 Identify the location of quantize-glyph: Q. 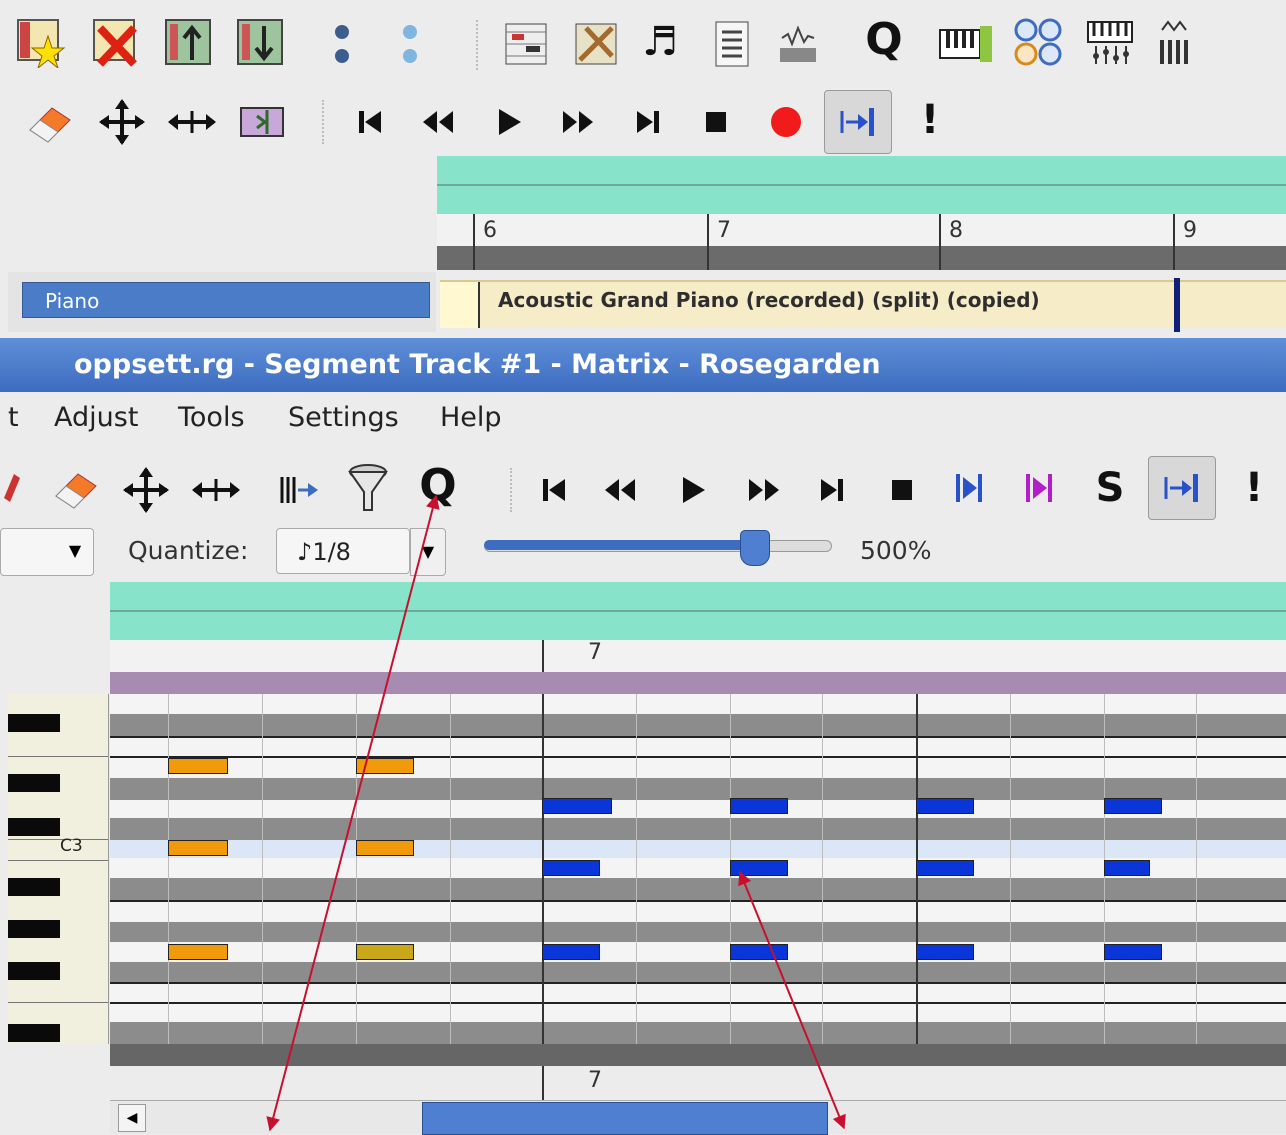
(884, 39).